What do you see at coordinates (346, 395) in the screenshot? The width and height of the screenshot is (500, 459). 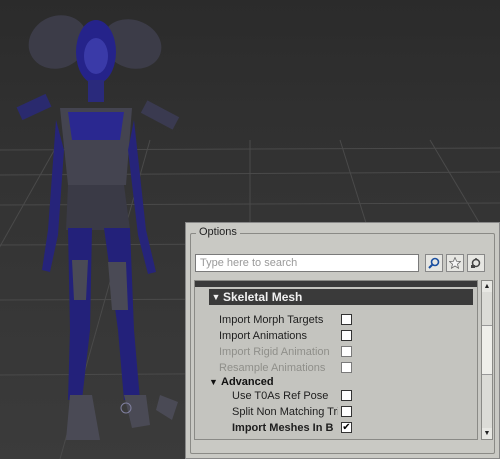 I see `use-t0as-ref-pose-checkbox` at bounding box center [346, 395].